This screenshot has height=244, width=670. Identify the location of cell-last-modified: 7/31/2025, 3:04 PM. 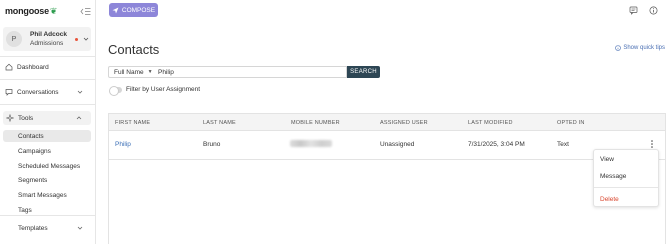
(496, 144).